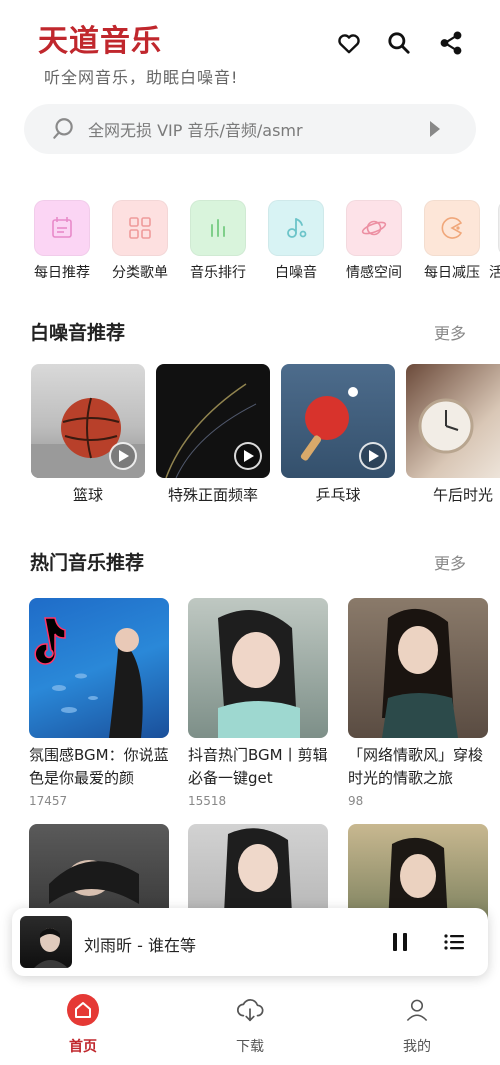  Describe the element at coordinates (451, 43) in the screenshot. I see `share-icon` at that location.